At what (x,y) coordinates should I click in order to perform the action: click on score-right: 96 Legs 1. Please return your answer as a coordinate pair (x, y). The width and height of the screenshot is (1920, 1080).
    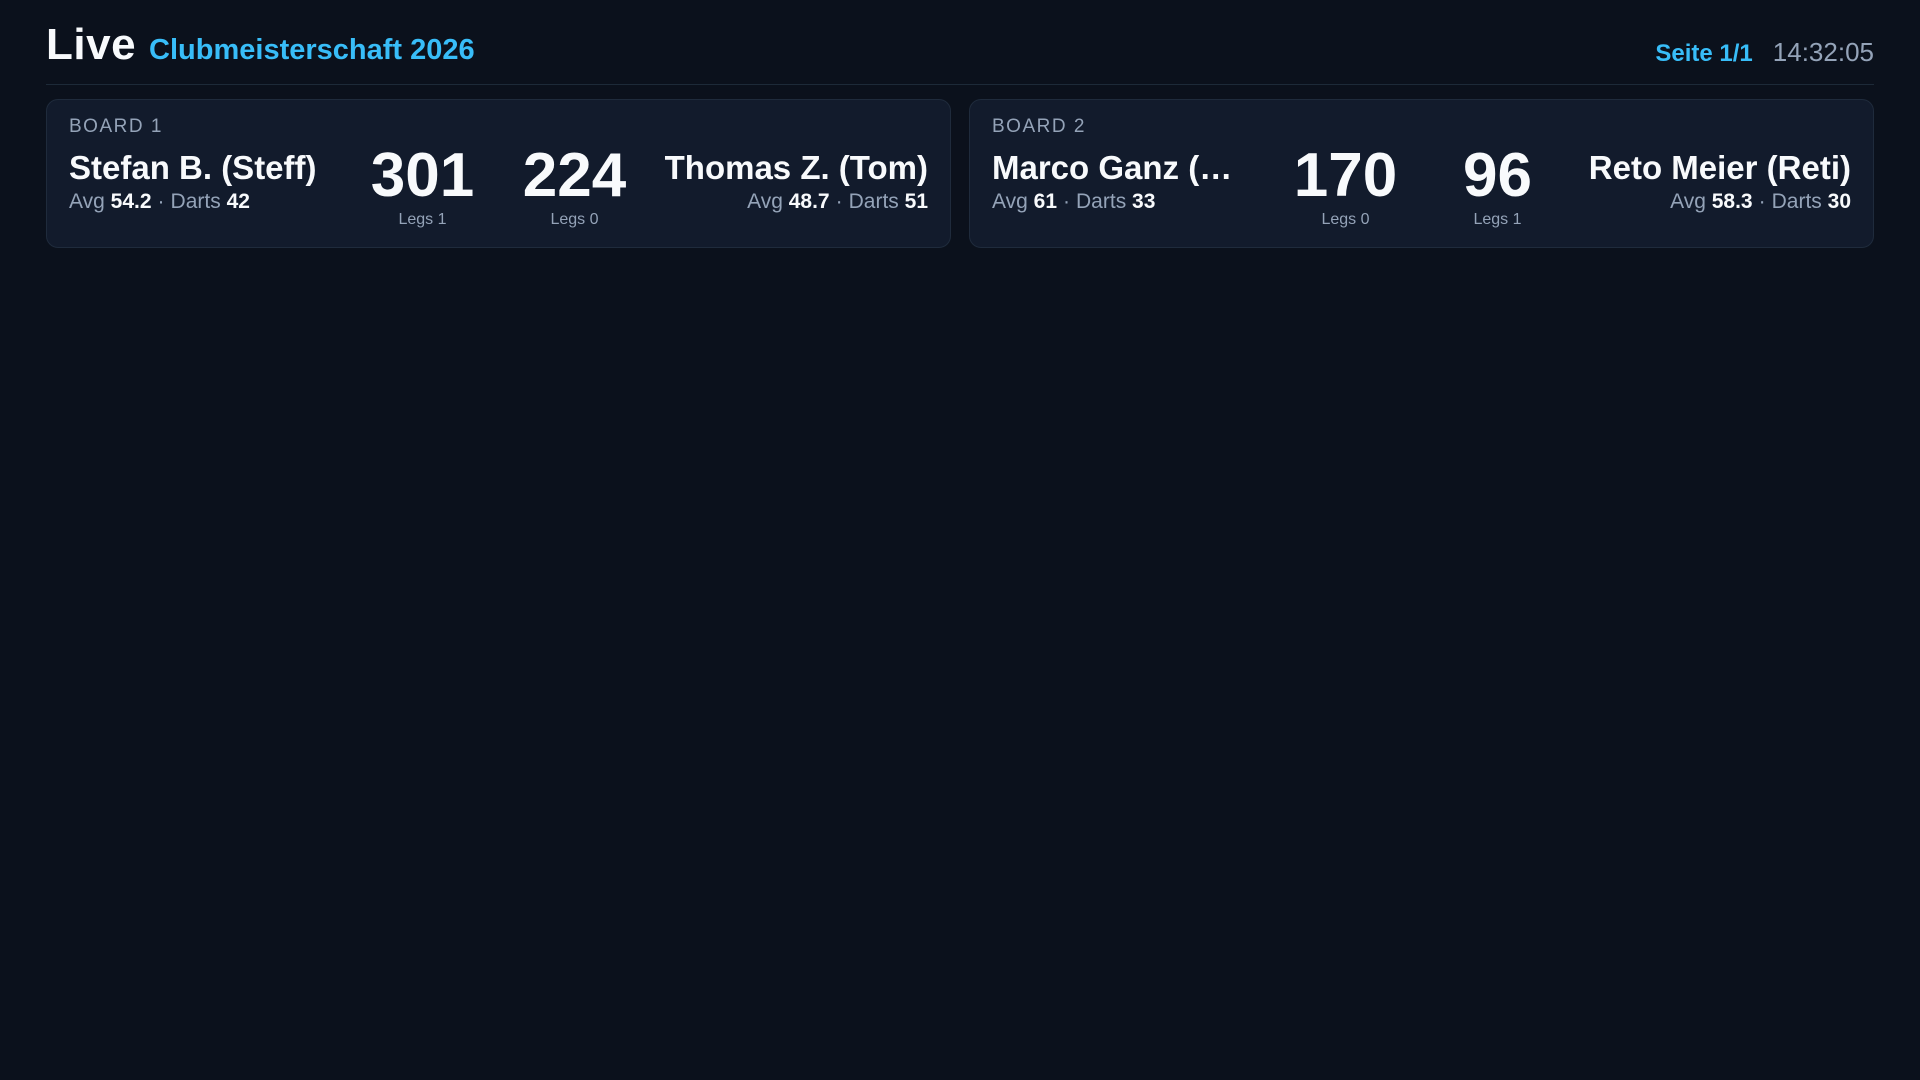
    Looking at the image, I should click on (1498, 185).